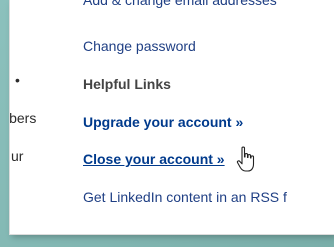 The height and width of the screenshot is (247, 334). I want to click on helpful-links-heading: Helpful Links, so click(127, 84).